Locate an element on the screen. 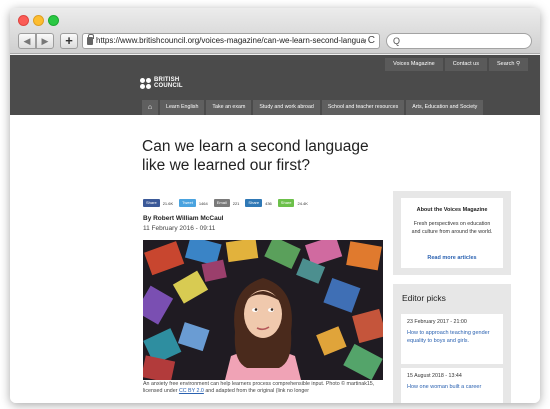 This screenshot has width=550, height=409. linkedin-share-button: Share is located at coordinates (254, 203).